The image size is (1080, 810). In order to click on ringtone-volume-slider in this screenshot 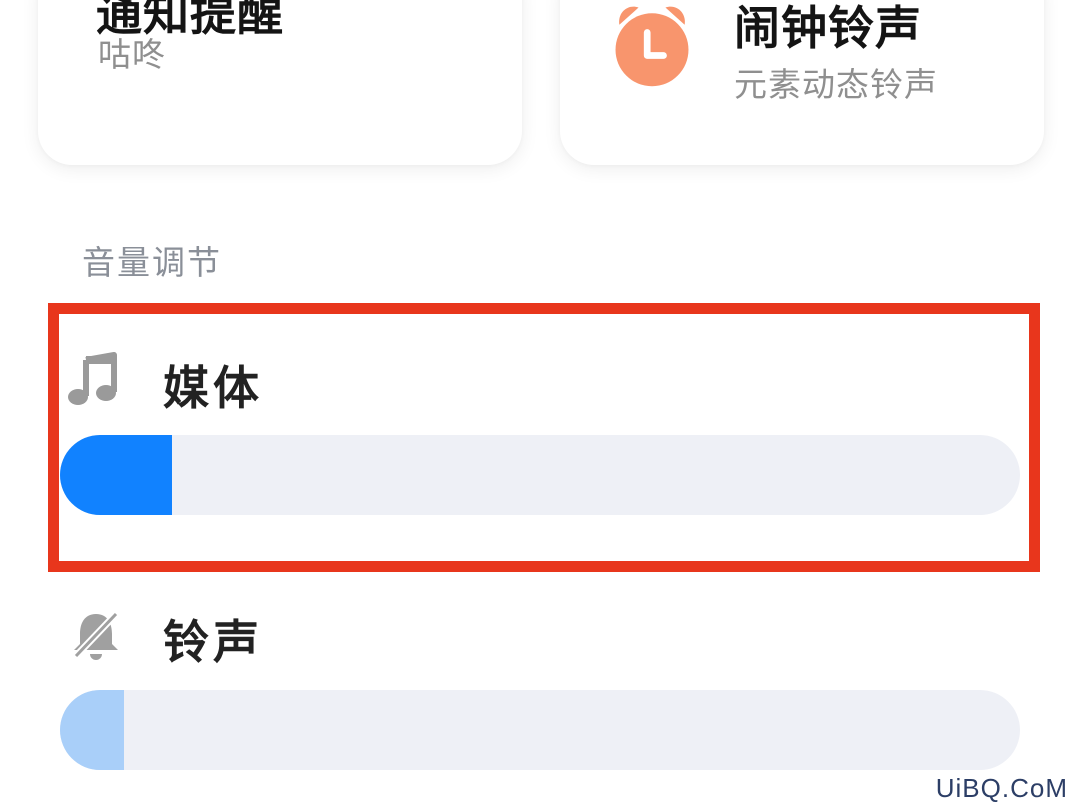, I will do `click(540, 730)`.